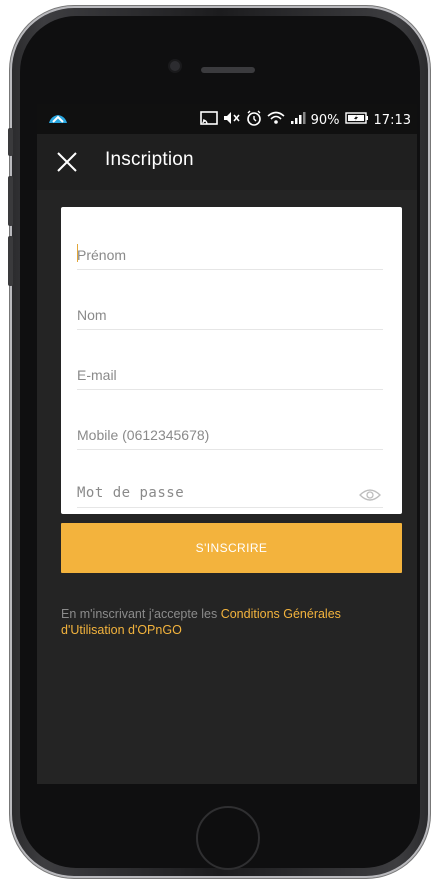 The height and width of the screenshot is (882, 437). Describe the element at coordinates (356, 120) in the screenshot. I see `battery-charging-icon` at that location.